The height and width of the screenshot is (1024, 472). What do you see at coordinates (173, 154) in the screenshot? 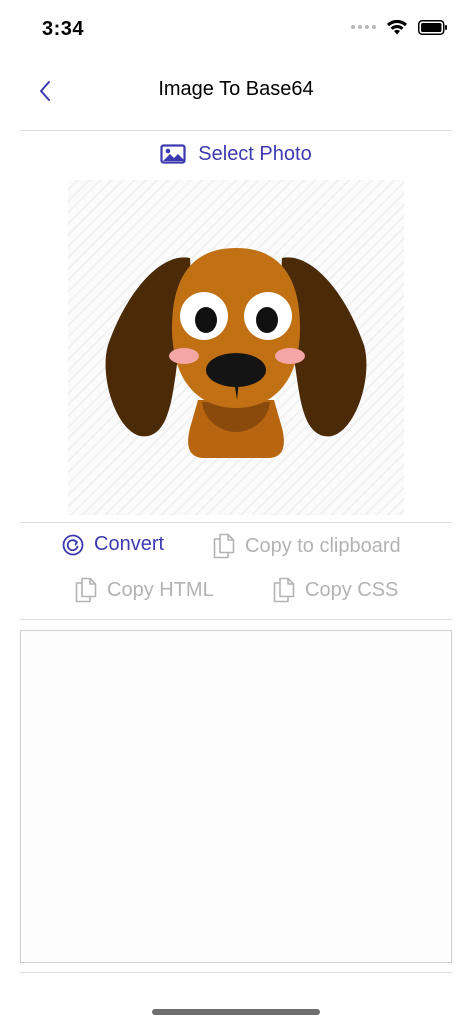
I see `photo-icon` at bounding box center [173, 154].